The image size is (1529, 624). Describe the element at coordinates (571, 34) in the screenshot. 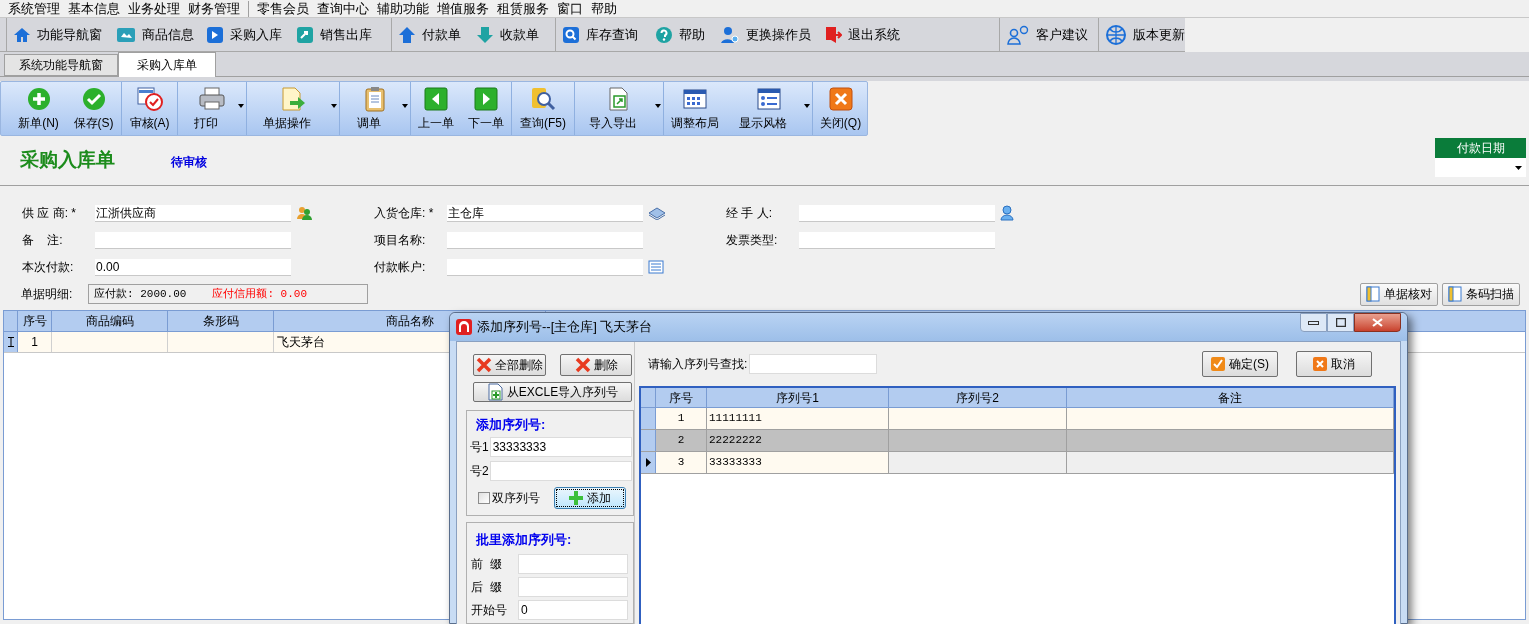

I see `search-icon` at that location.